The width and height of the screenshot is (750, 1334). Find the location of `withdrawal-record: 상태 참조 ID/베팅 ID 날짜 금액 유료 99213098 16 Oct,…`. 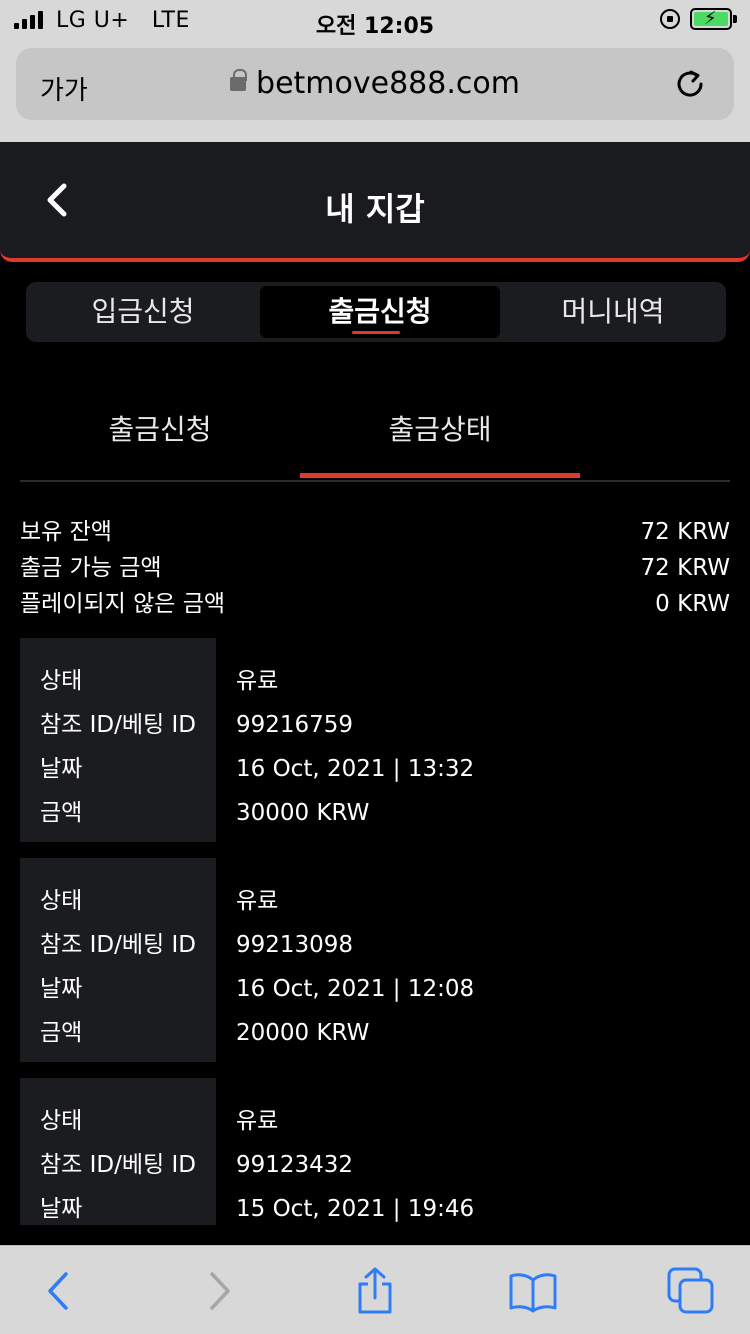

withdrawal-record: 상태 참조 ID/베팅 ID 날짜 금액 유료 99213098 16 Oct,… is located at coordinates (375, 960).